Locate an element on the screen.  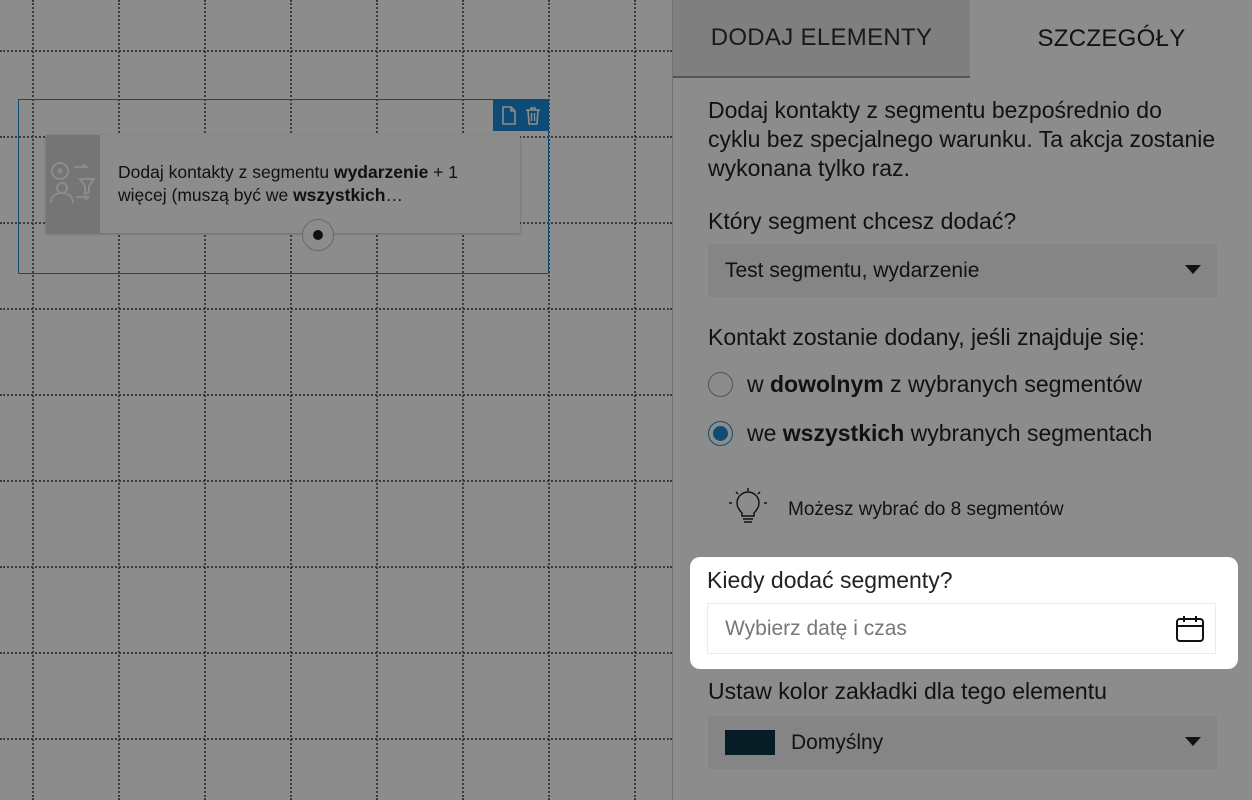
panel-tabs: DODAJ ELEMENTY SZCZEGÓŁY is located at coordinates (962, 39).